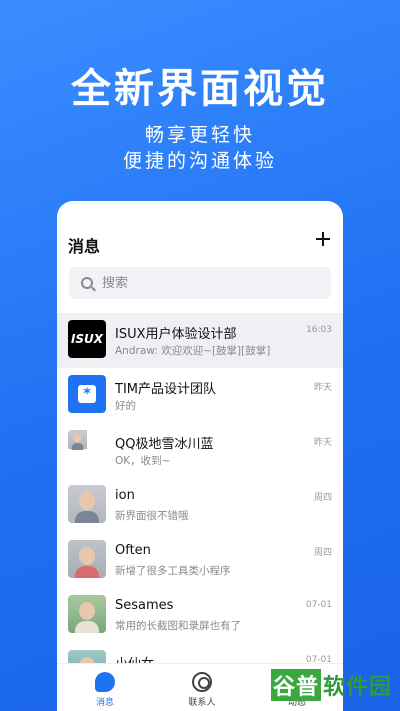  What do you see at coordinates (200, 232) in the screenshot?
I see `header: 消息` at bounding box center [200, 232].